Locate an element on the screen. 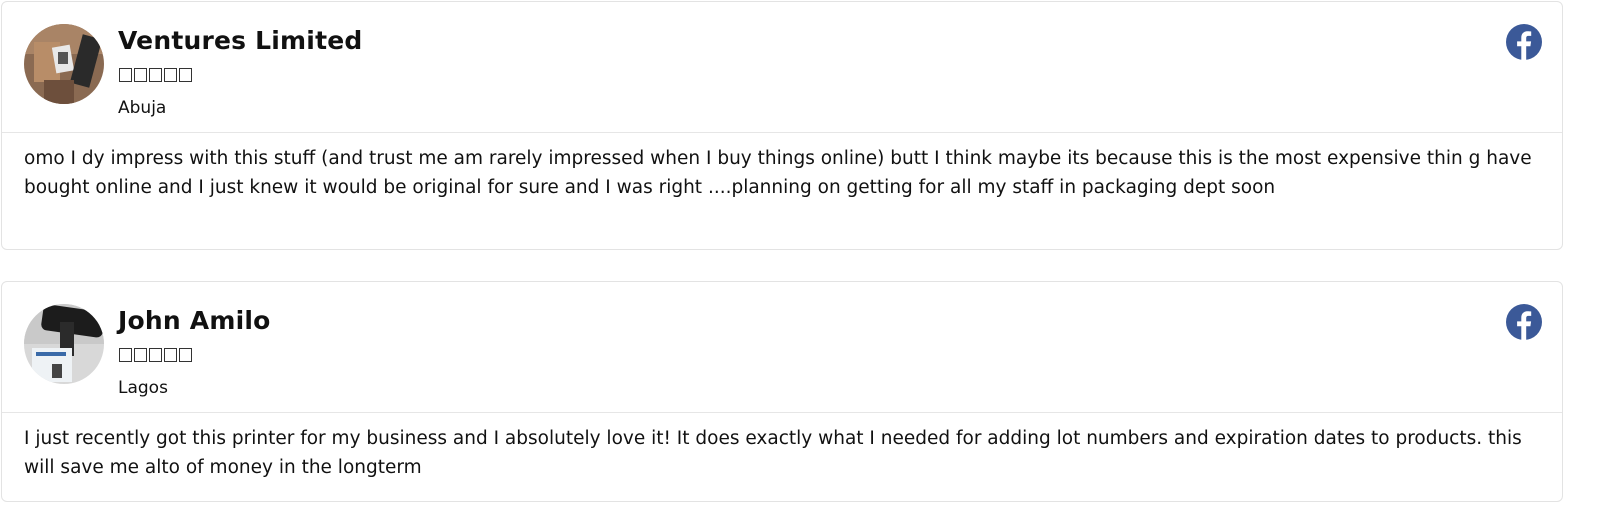 The height and width of the screenshot is (513, 1598). reviewer-location: Lagos is located at coordinates (143, 388).